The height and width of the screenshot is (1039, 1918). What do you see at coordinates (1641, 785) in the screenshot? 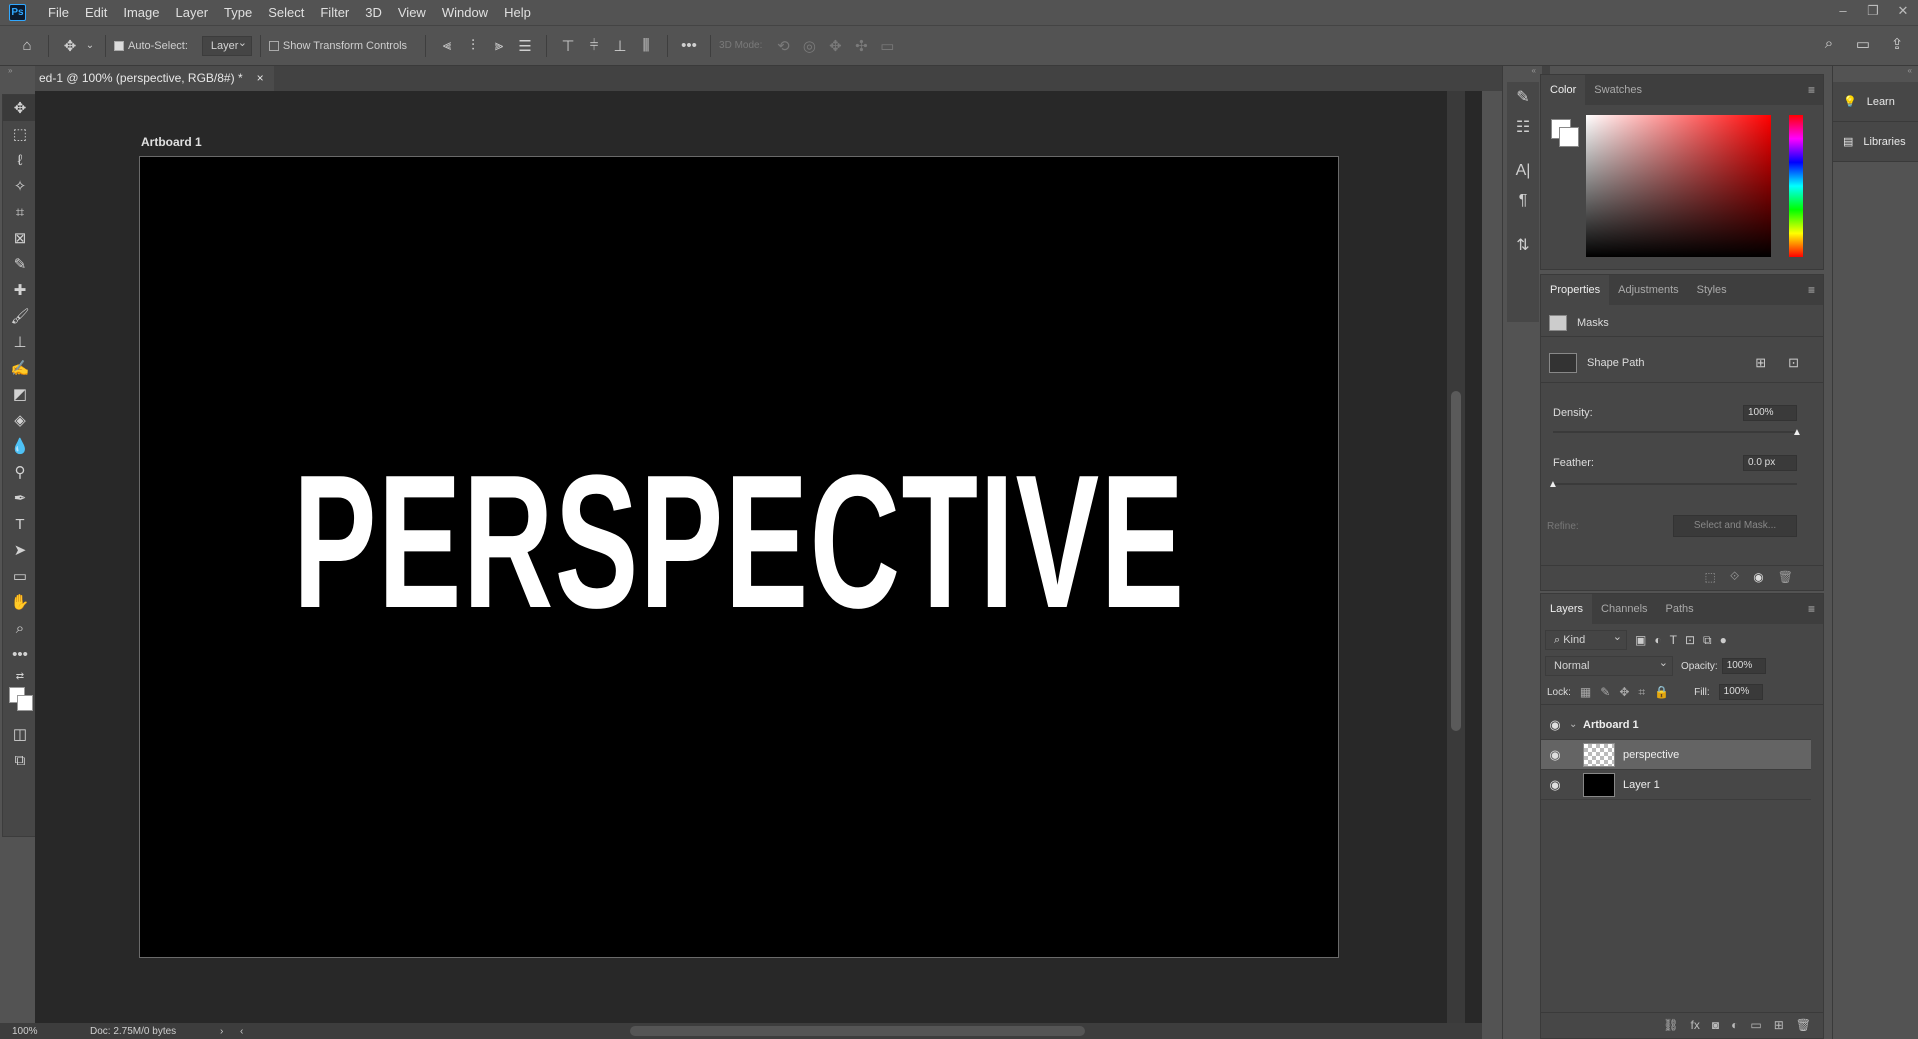
I see `layer-name: Layer 1` at bounding box center [1641, 785].